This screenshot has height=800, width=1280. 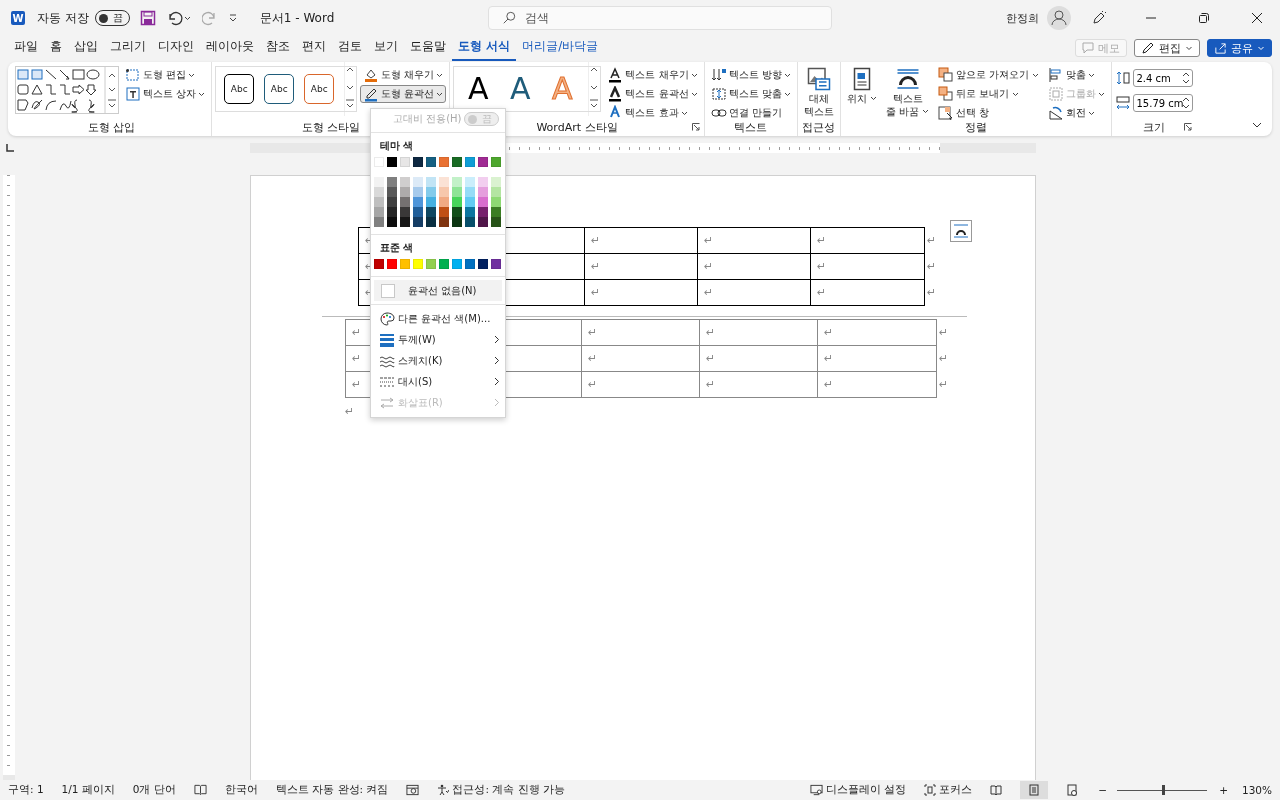 What do you see at coordinates (241, 790) in the screenshot?
I see `status-text: 한국어` at bounding box center [241, 790].